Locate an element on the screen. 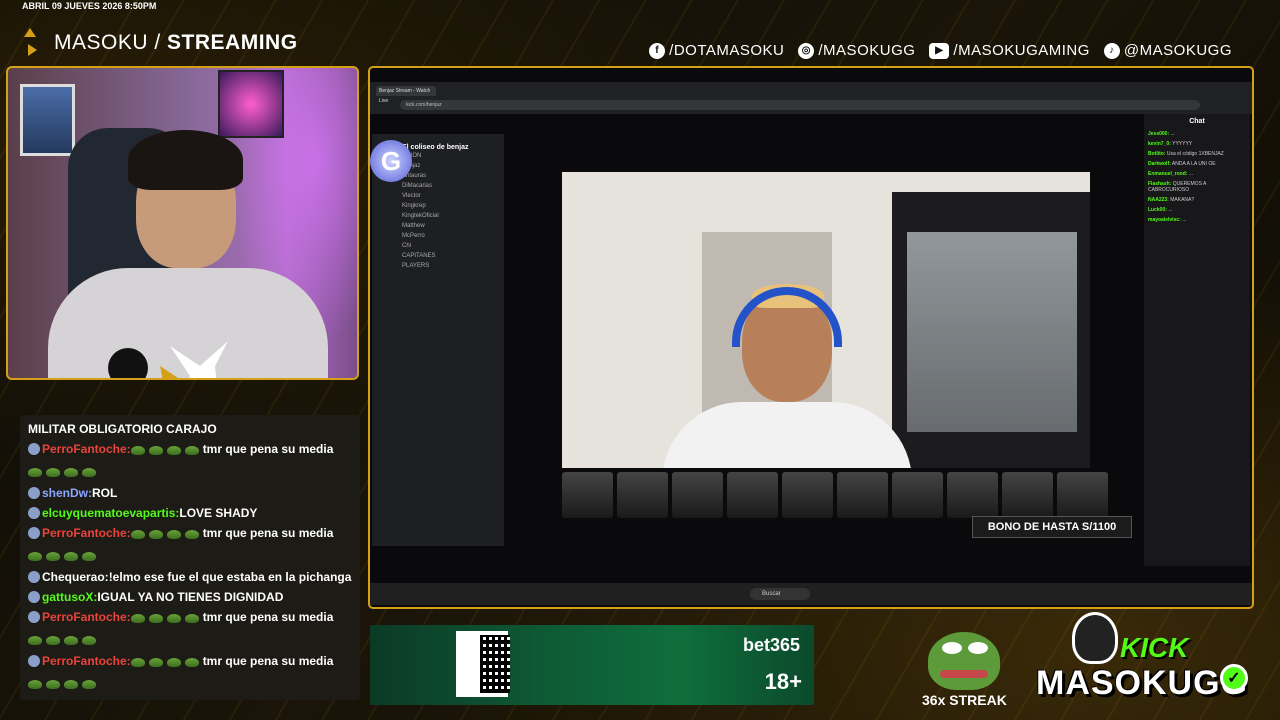 This screenshot has height=720, width=1280. chat-username: shenDw: is located at coordinates (67, 493).